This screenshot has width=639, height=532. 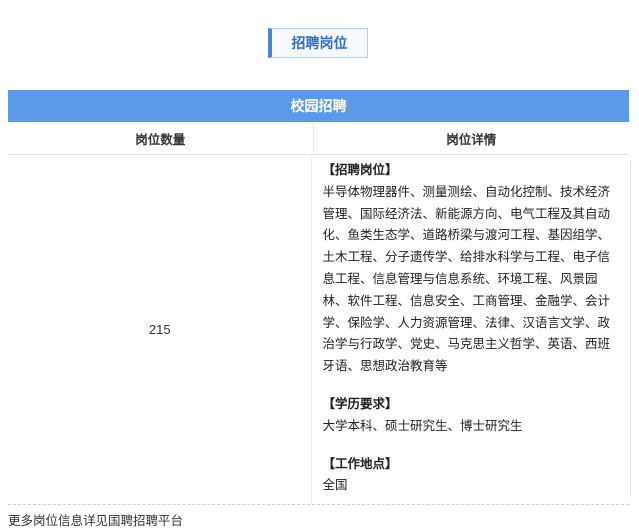 What do you see at coordinates (318, 43) in the screenshot?
I see `section-heading: 招聘岗位` at bounding box center [318, 43].